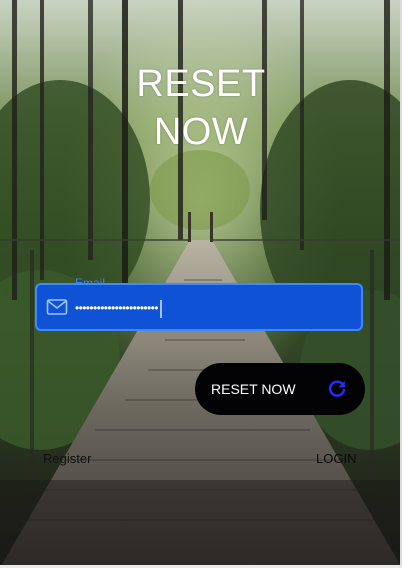 The image size is (402, 568). I want to click on email-value-wrap: •••••••••••••••••••••••, so click(118, 308).